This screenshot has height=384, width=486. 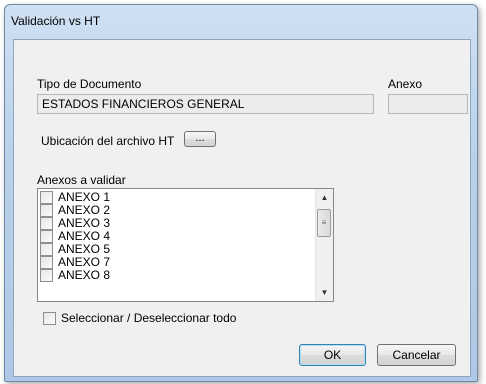 I want to click on anexo-label: ANEXO 8, so click(x=84, y=275).